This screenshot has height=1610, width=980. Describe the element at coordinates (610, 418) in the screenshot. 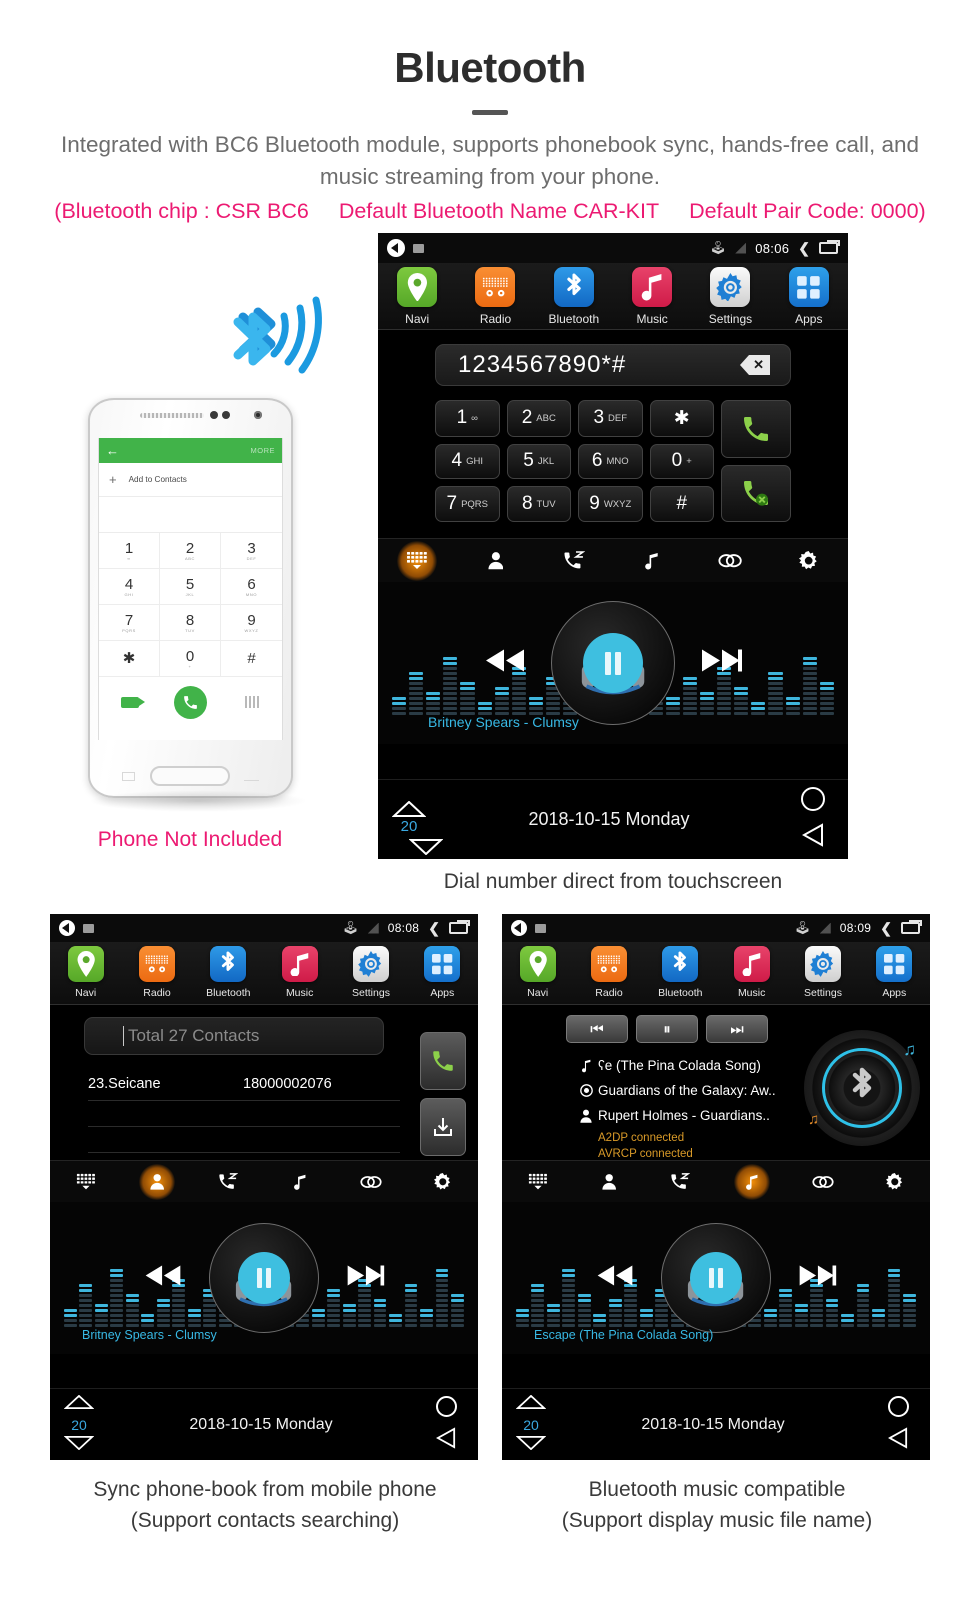

I see `dialpad-key-3: 3 DEF` at that location.